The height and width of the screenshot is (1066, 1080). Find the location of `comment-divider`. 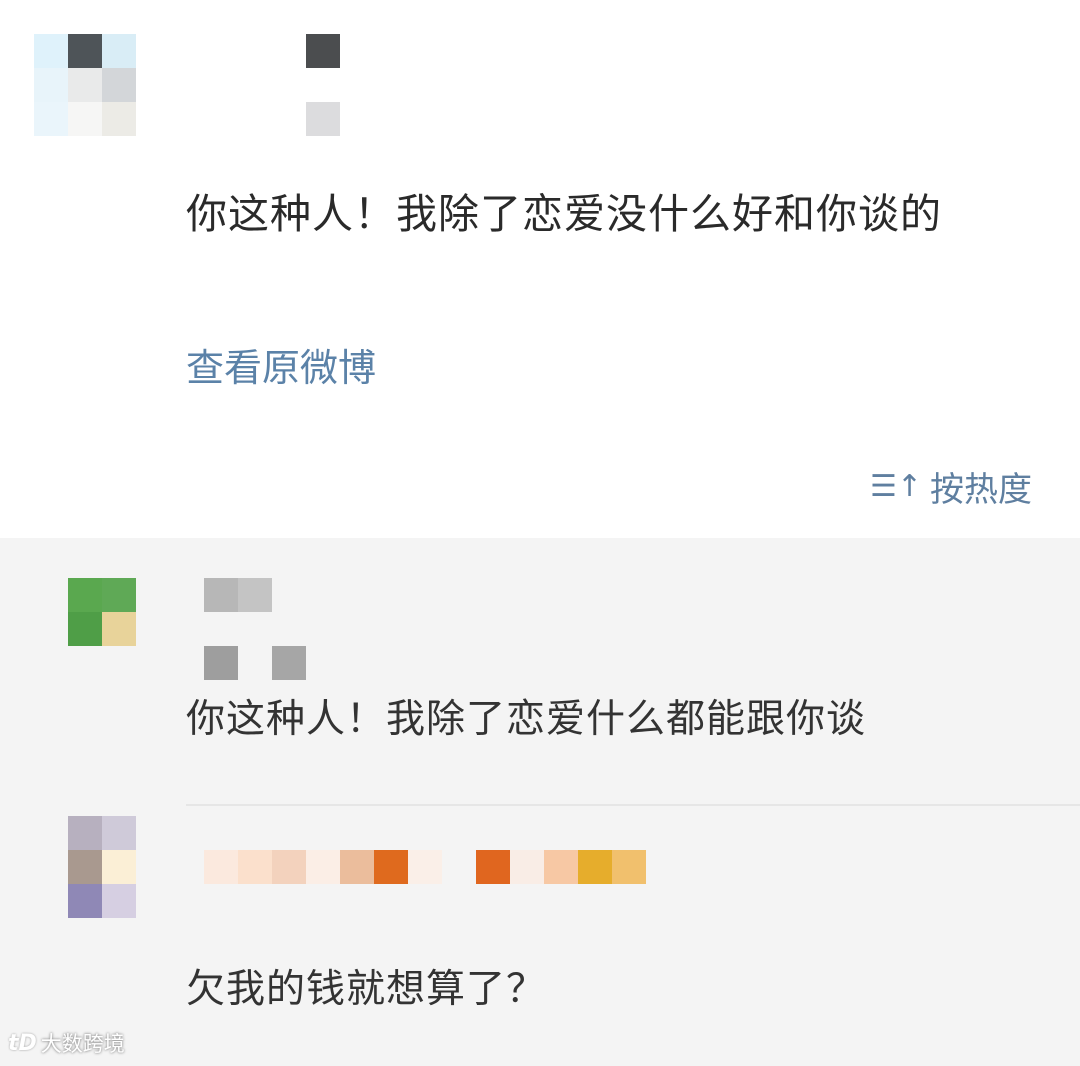

comment-divider is located at coordinates (633, 805).